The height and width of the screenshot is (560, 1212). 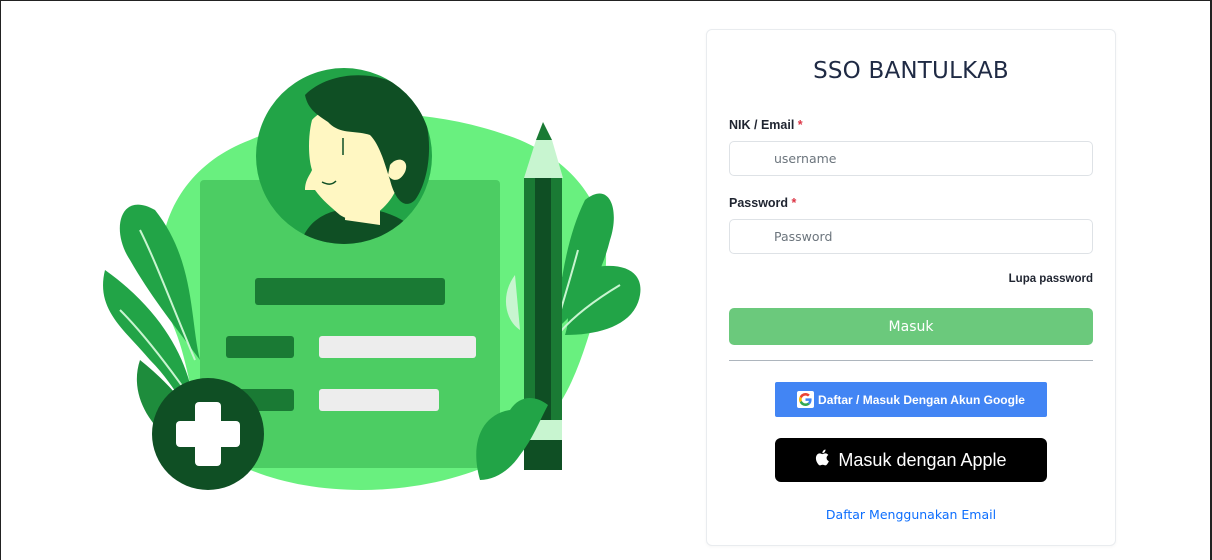 I want to click on password-label: Password *, so click(x=762, y=203).